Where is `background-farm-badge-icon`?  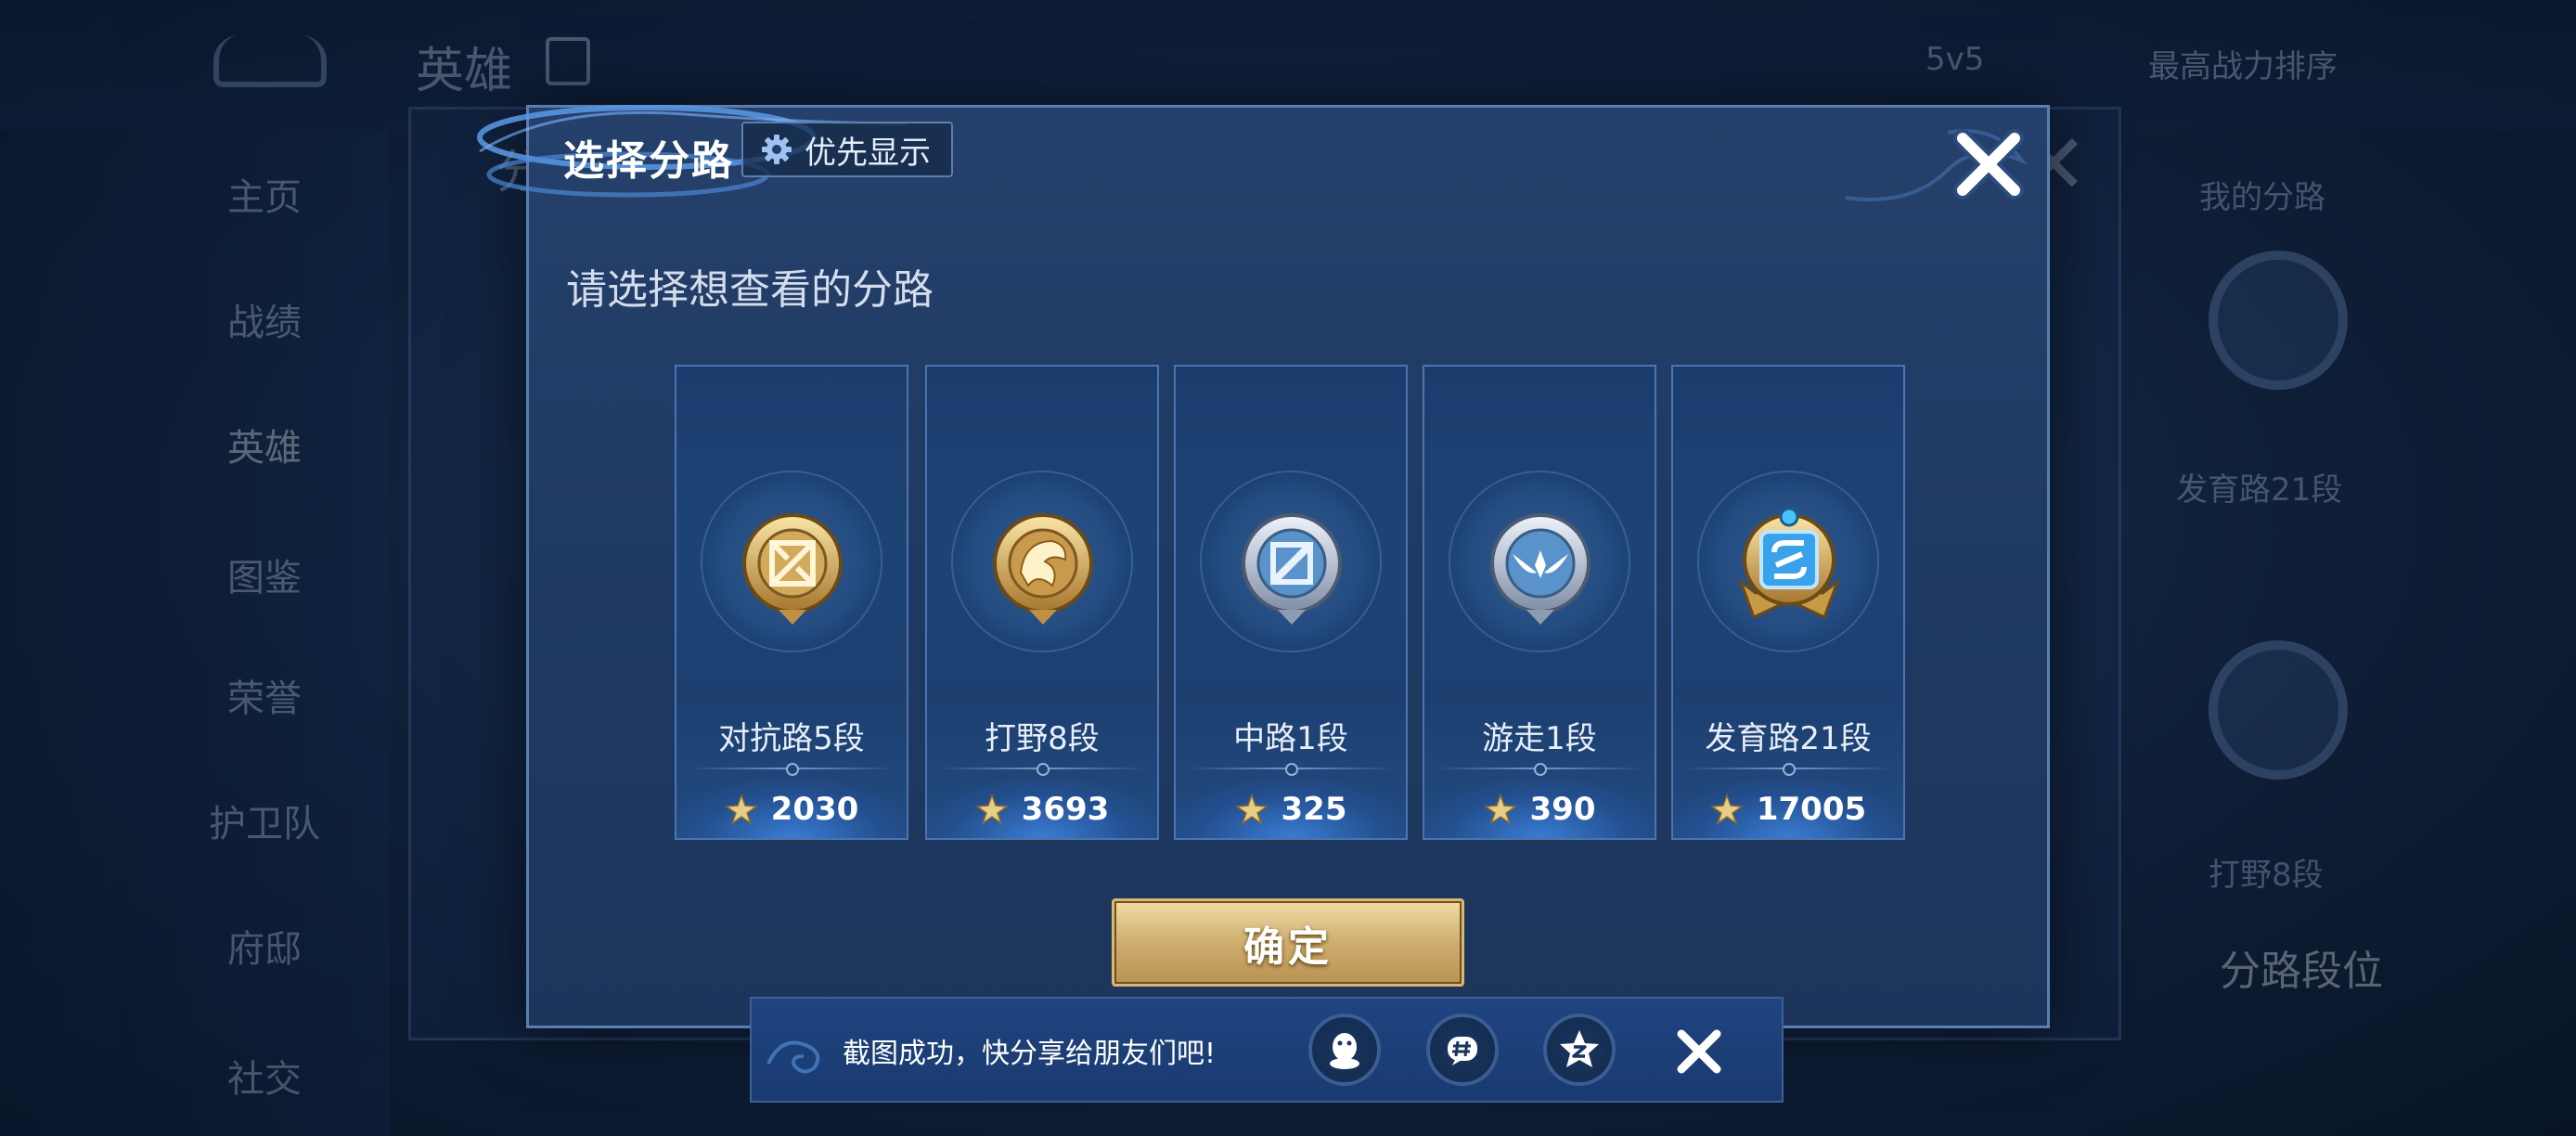 background-farm-badge-icon is located at coordinates (2278, 320).